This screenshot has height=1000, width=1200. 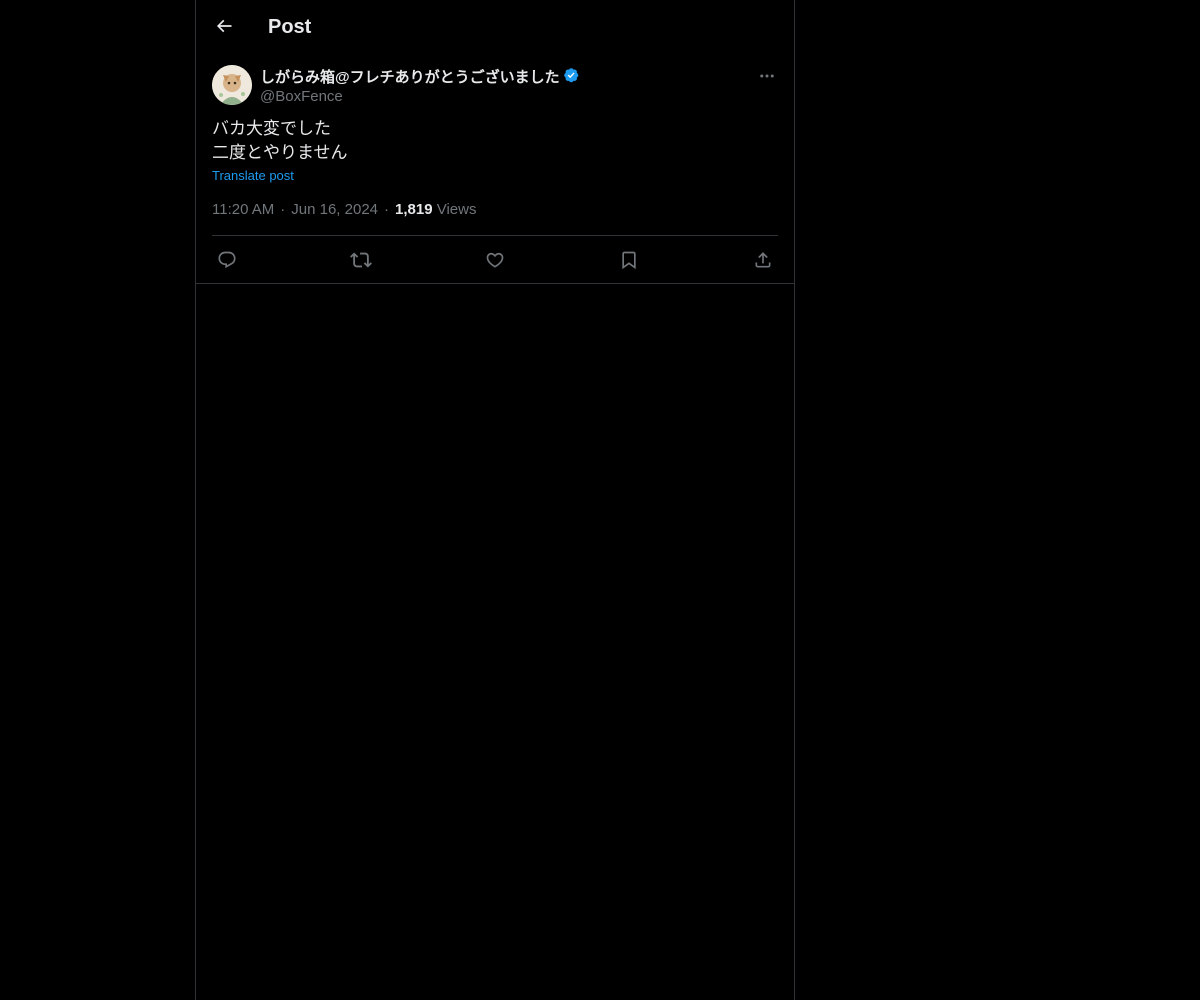 I want to click on share-icon, so click(x=763, y=260).